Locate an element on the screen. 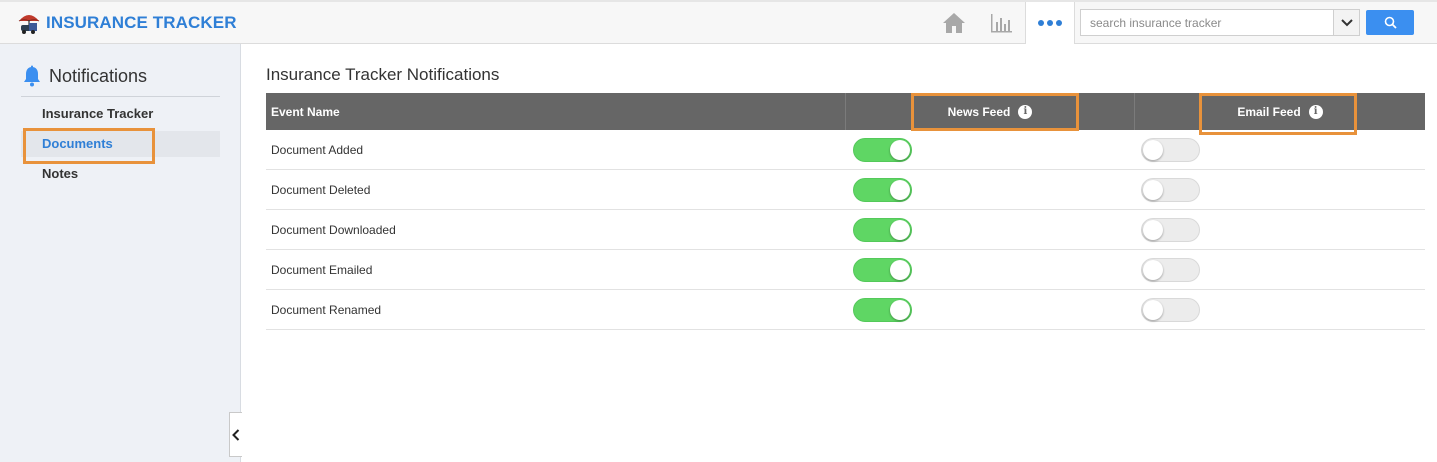 The width and height of the screenshot is (1437, 462). table-row: Document Added is located at coordinates (845, 150).